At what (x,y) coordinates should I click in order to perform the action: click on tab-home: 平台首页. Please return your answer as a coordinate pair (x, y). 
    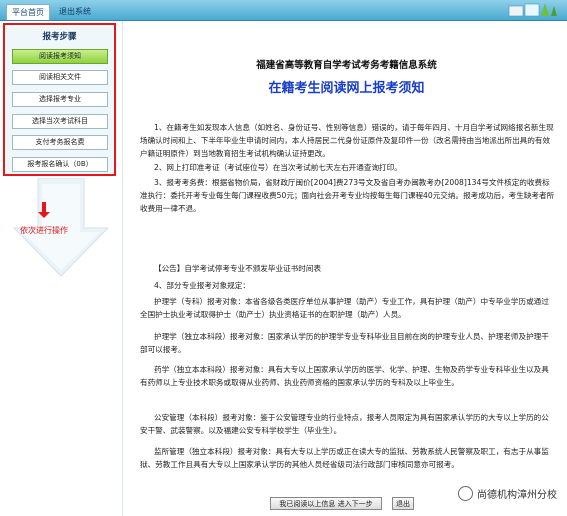
    Looking at the image, I should click on (28, 12).